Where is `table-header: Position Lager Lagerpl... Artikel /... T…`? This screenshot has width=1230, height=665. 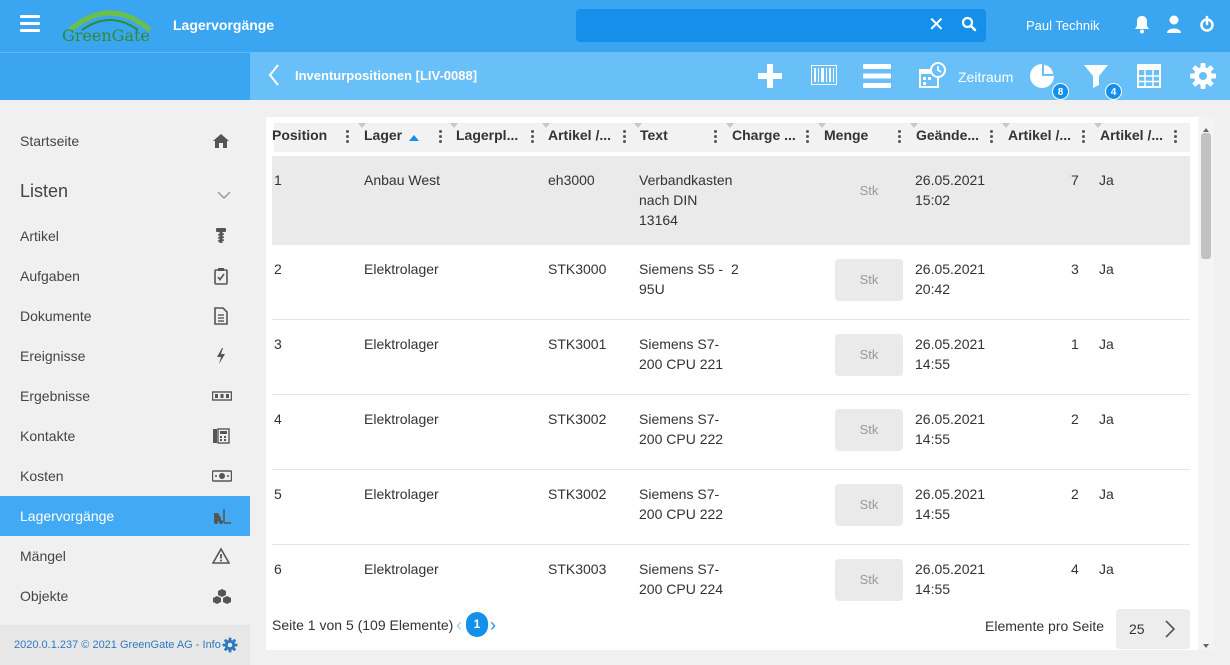
table-header: Position Lager Lagerpl... Artikel /... T… is located at coordinates (731, 137).